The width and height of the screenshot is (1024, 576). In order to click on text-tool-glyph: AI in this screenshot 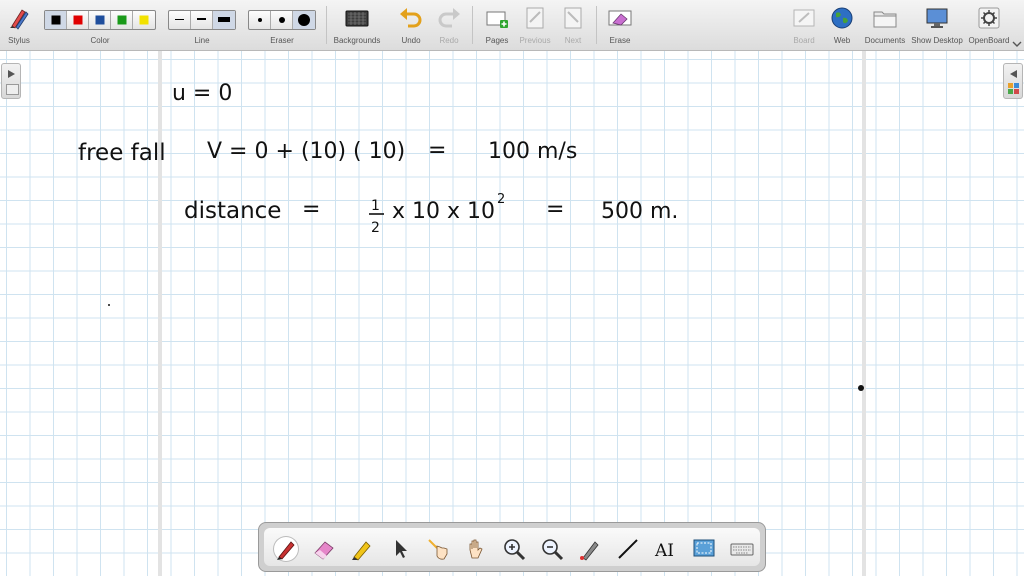, I will do `click(664, 551)`.